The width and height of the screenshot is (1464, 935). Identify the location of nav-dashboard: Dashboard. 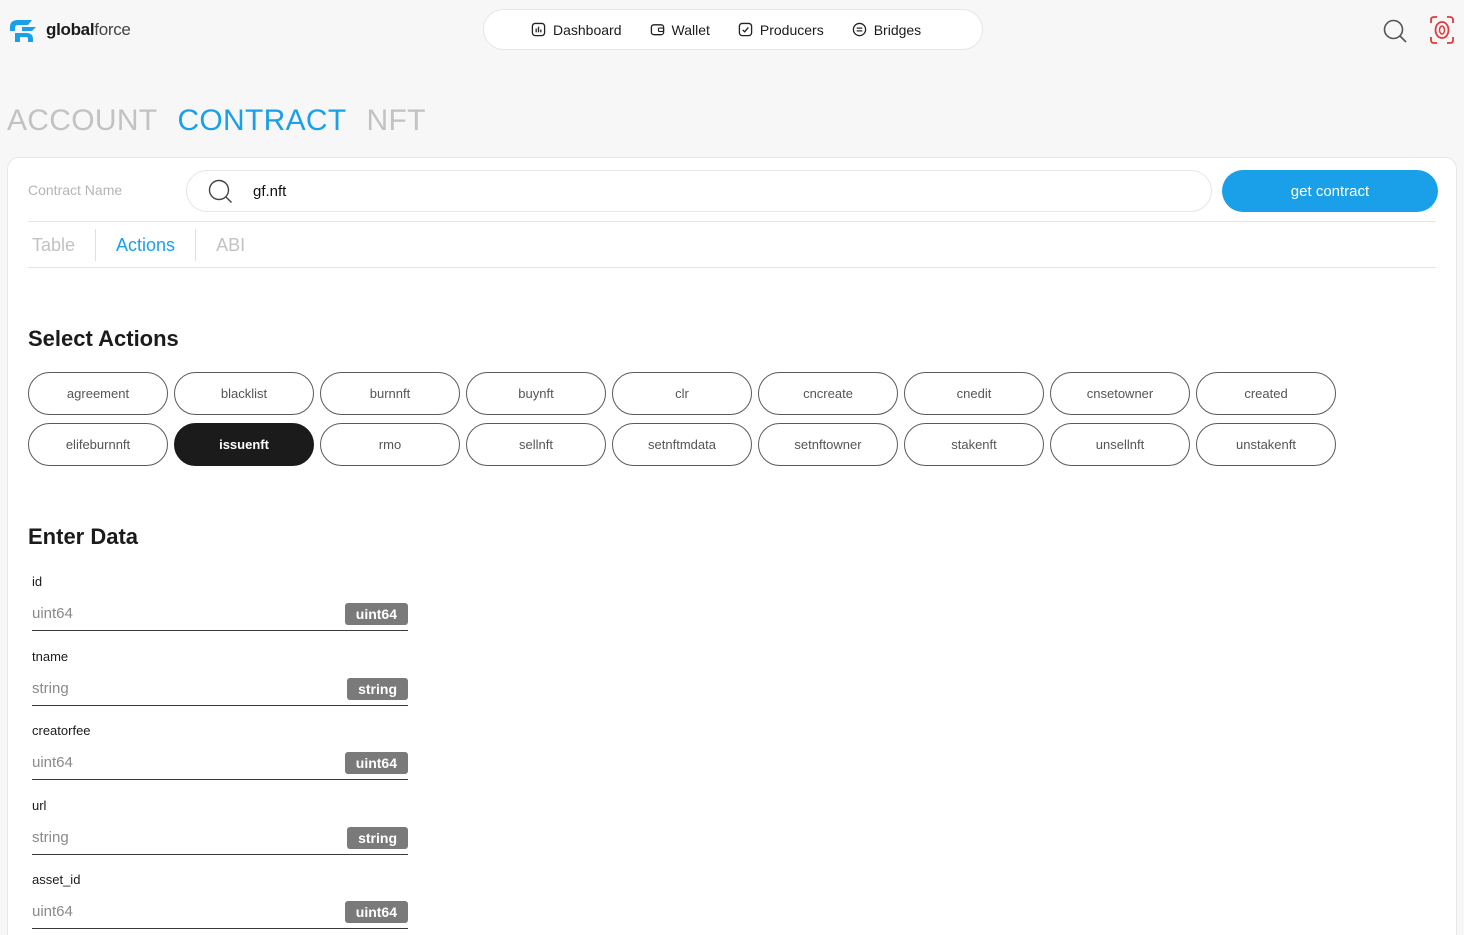
(576, 30).